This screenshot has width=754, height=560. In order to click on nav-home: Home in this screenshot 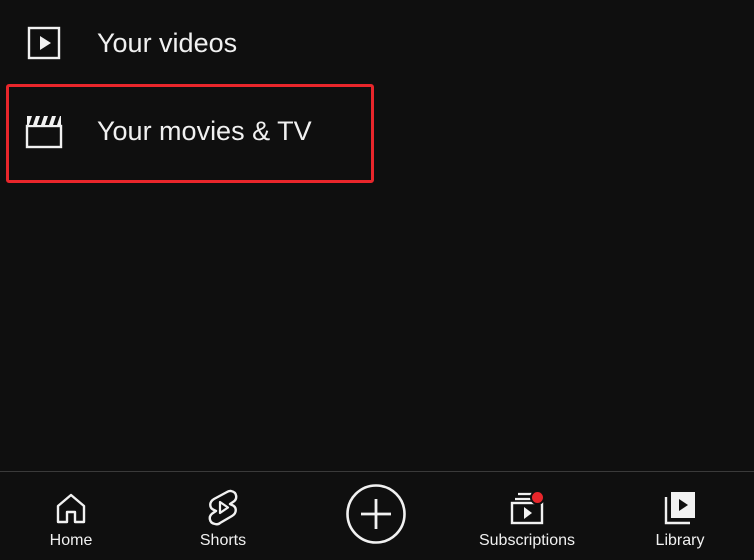, I will do `click(71, 516)`.